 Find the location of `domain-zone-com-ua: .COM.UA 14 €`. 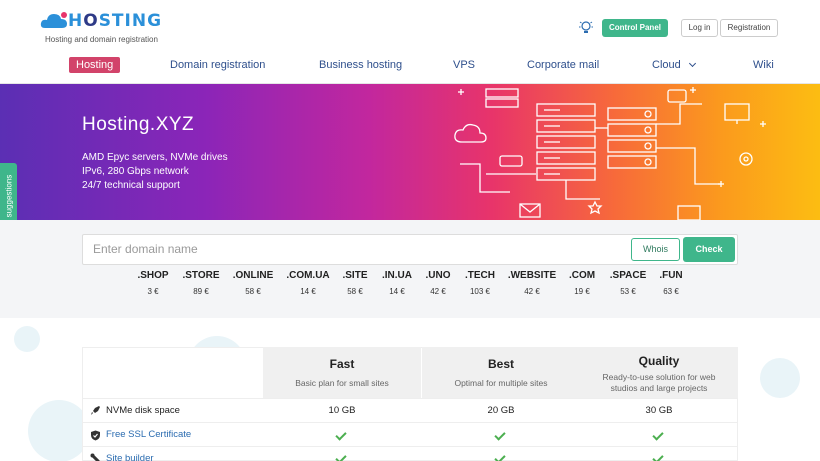

domain-zone-com-ua: .COM.UA 14 € is located at coordinates (308, 283).